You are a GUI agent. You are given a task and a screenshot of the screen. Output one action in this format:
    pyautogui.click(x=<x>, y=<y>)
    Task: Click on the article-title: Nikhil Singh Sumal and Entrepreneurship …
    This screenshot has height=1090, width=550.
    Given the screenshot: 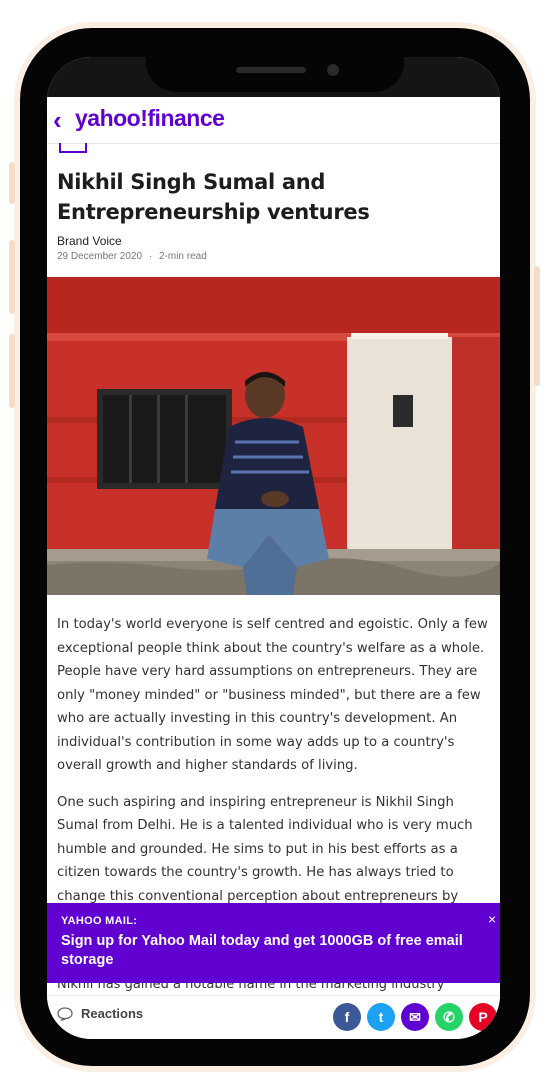 What is the action you would take?
    pyautogui.click(x=213, y=197)
    